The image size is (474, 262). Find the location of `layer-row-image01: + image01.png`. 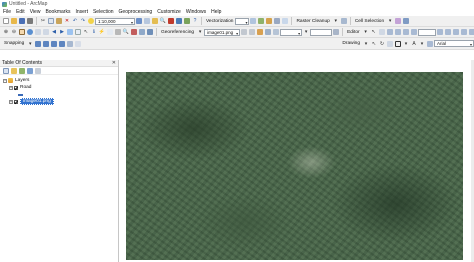

layer-row-image01: + image01.png is located at coordinates (59, 101).